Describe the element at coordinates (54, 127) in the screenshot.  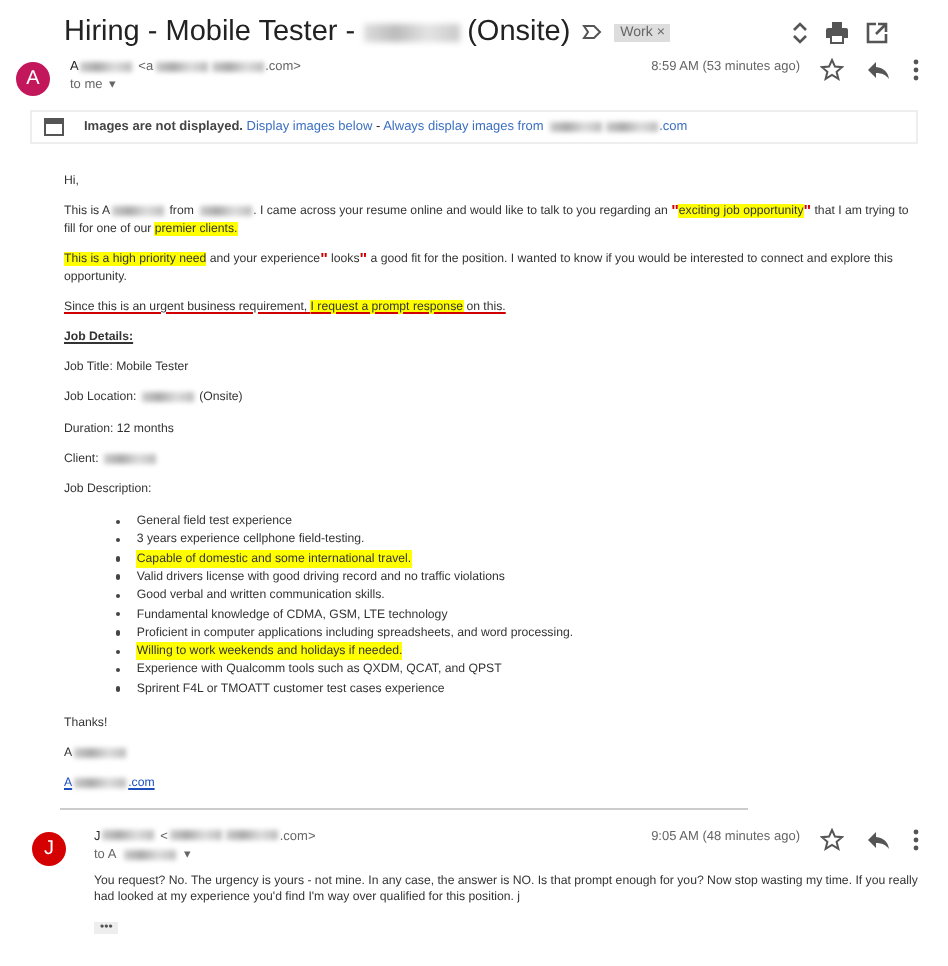
I see `image-icon` at that location.